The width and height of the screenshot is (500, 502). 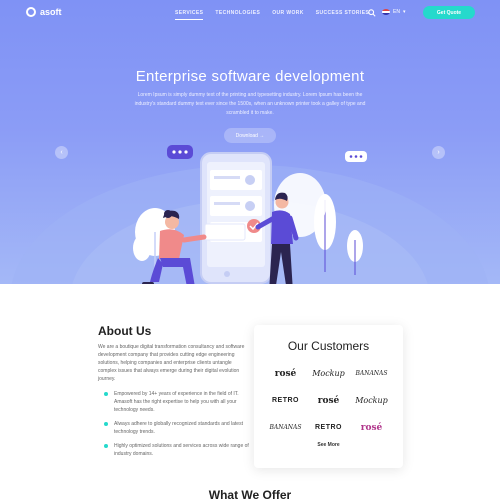 I want to click on flag-icon, so click(x=386, y=12).